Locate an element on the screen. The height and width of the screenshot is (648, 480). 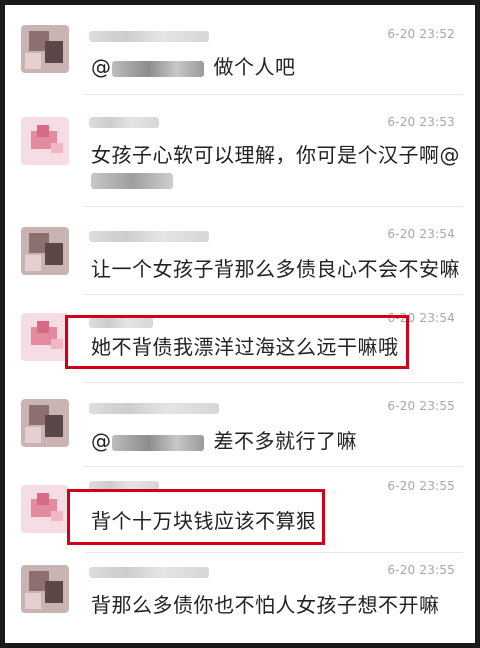
comment-text: @ 做个人吧 is located at coordinates (193, 65).